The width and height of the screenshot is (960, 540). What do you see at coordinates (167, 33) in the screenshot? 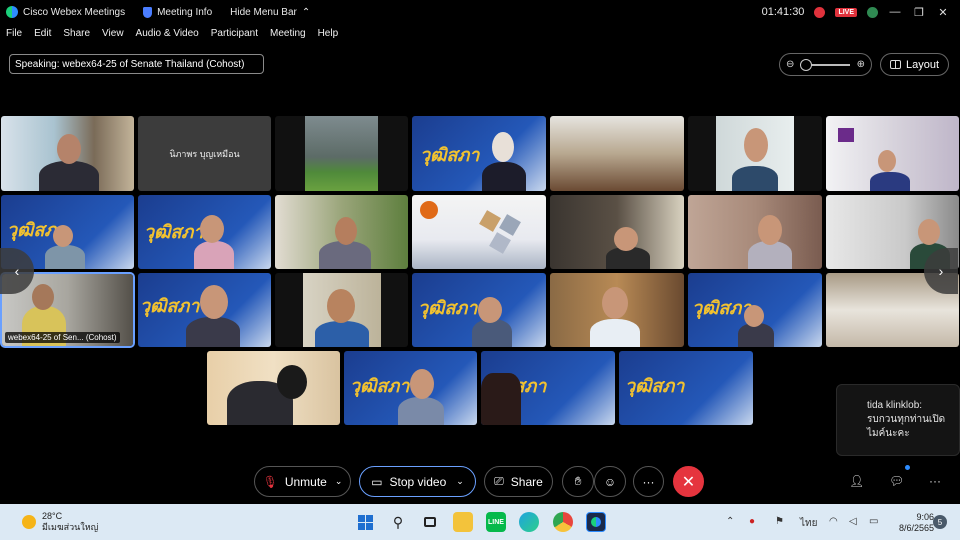
I see `menu-audio-video: Audio & Video` at bounding box center [167, 33].